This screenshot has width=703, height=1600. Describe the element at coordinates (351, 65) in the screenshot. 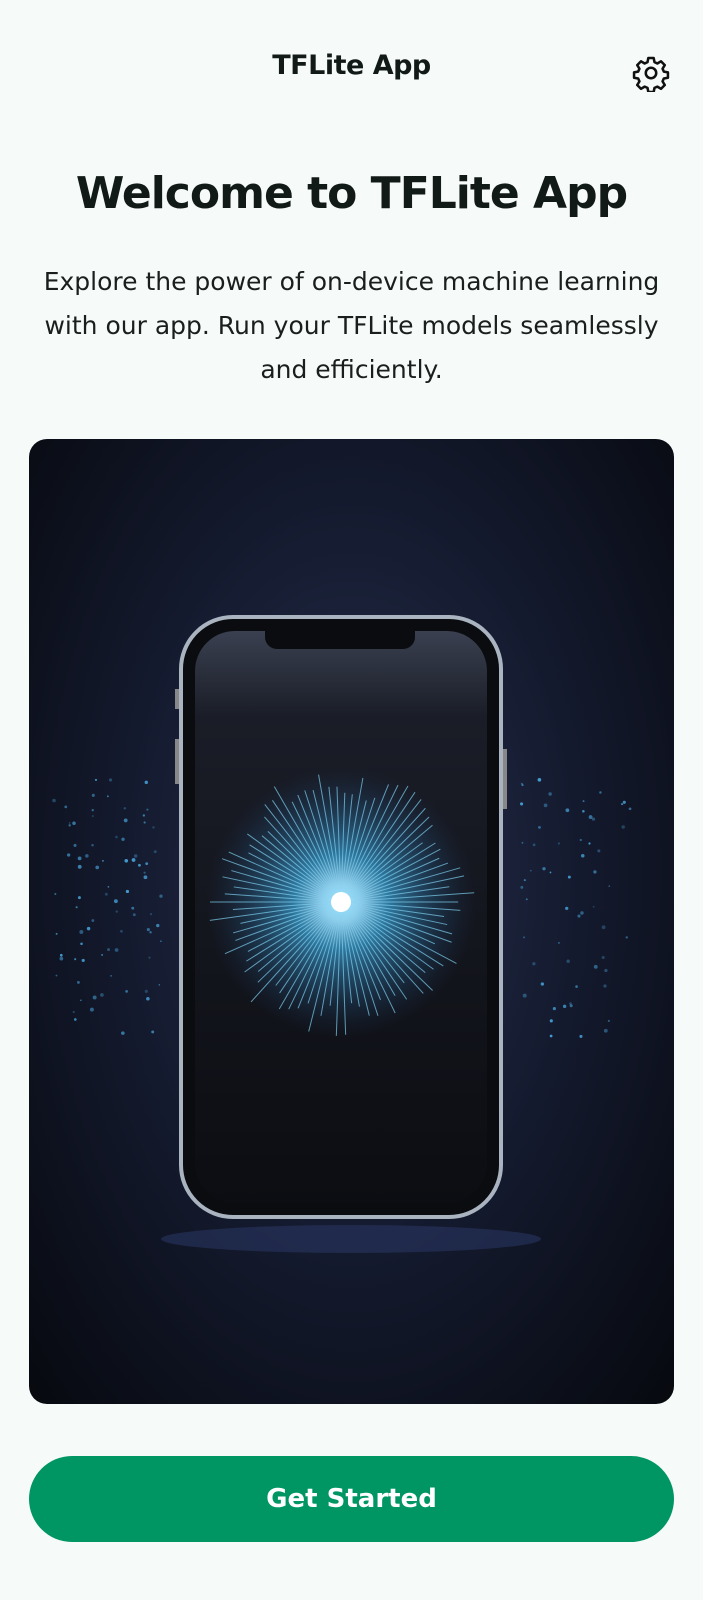

I see `app-title: TFLite App` at that location.